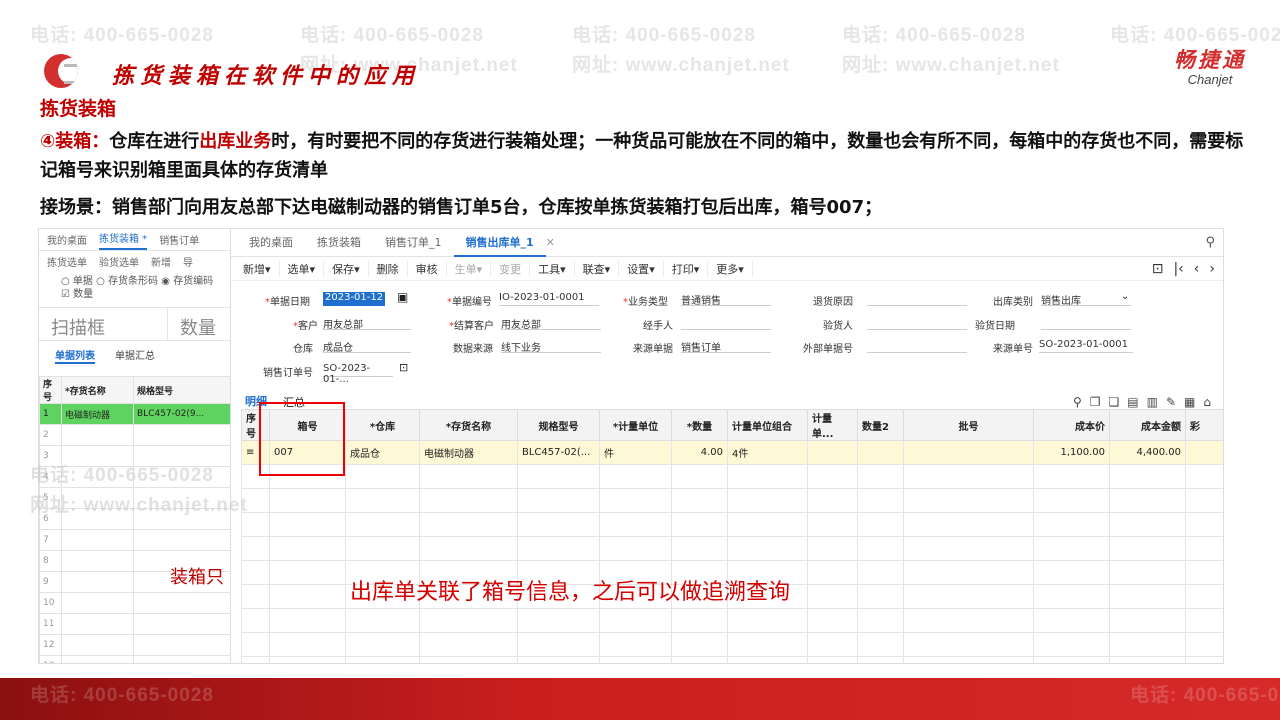  I want to click on new-button: 新增, so click(161, 261).